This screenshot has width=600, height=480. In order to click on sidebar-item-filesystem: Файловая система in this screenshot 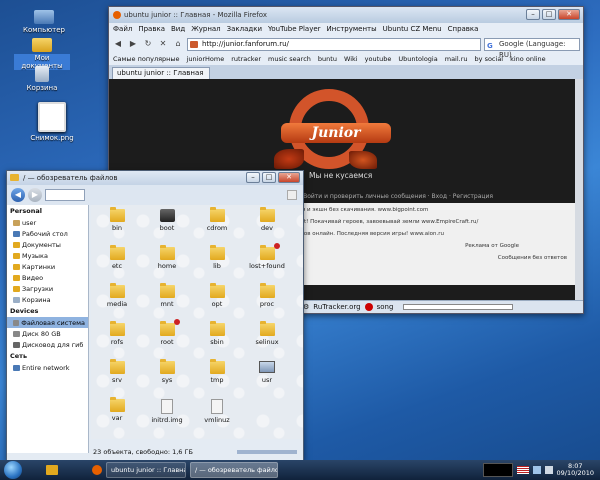, I will do `click(47, 322)`.